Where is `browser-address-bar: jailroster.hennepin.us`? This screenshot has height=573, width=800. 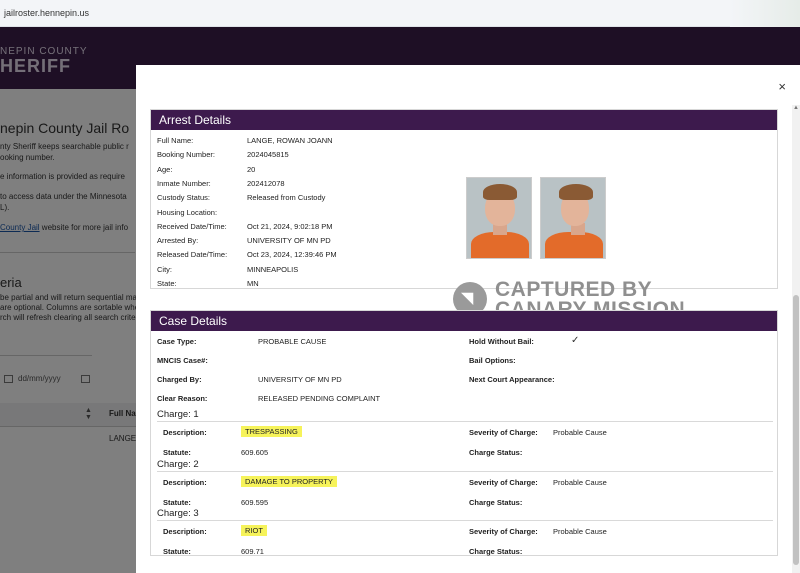
browser-address-bar: jailroster.hennepin.us is located at coordinates (400, 13).